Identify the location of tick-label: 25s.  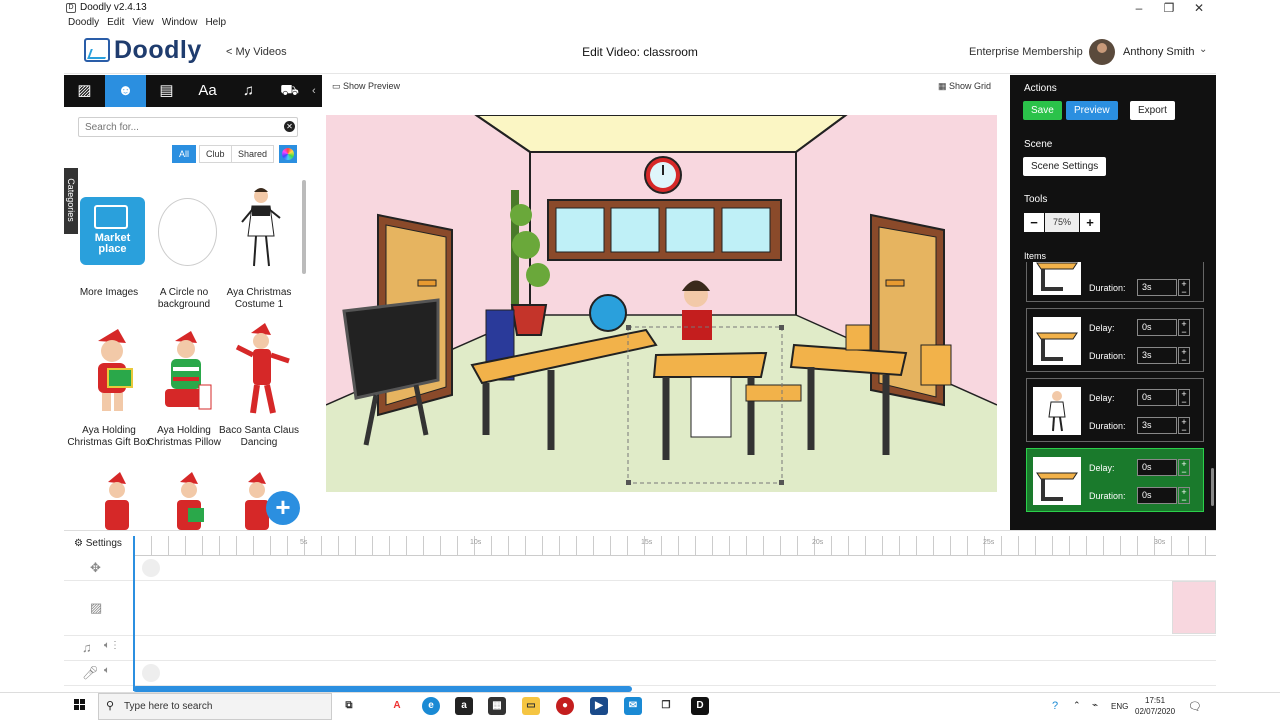
(989, 542).